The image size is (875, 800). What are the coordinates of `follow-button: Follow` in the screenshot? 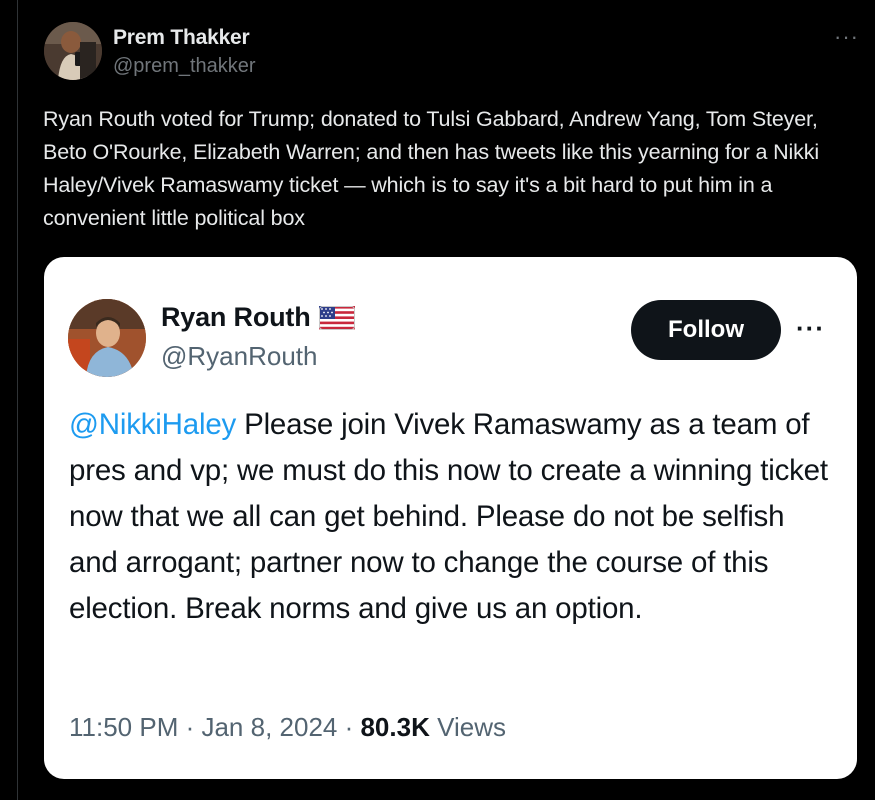 It's located at (706, 330).